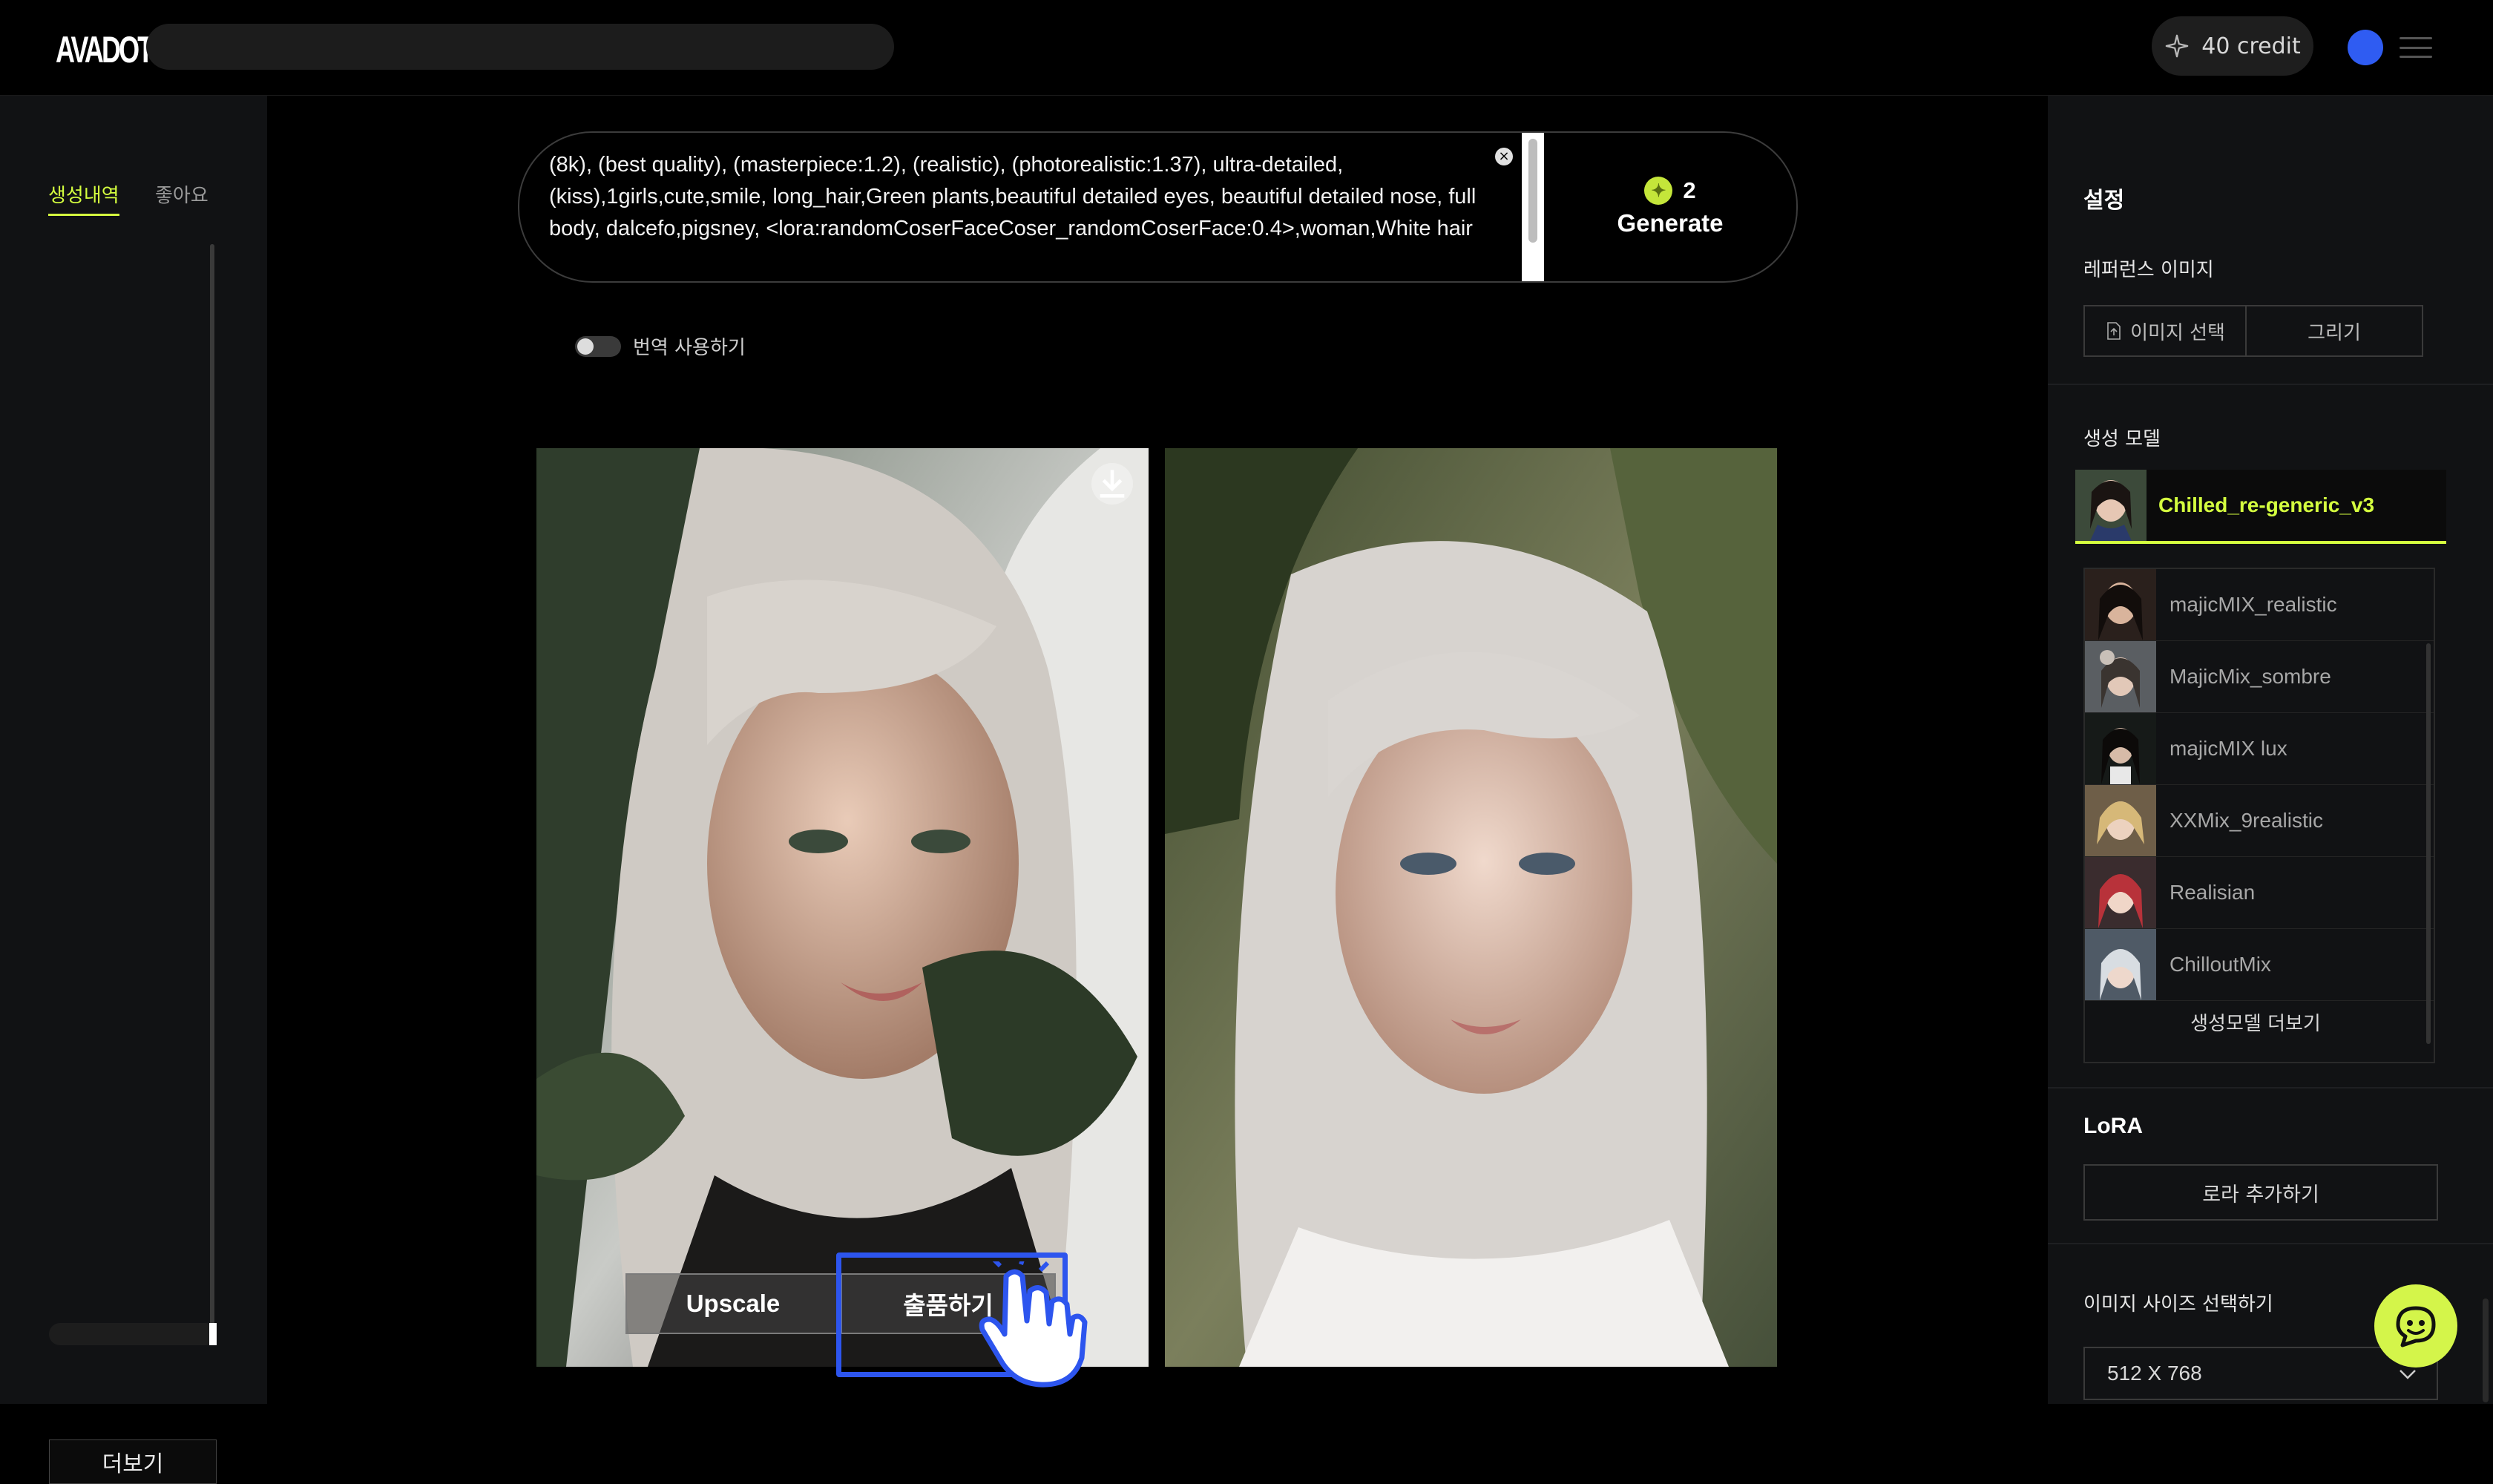 The image size is (2493, 1484). Describe the element at coordinates (1033, 1324) in the screenshot. I see `hand-pointer-icon` at that location.